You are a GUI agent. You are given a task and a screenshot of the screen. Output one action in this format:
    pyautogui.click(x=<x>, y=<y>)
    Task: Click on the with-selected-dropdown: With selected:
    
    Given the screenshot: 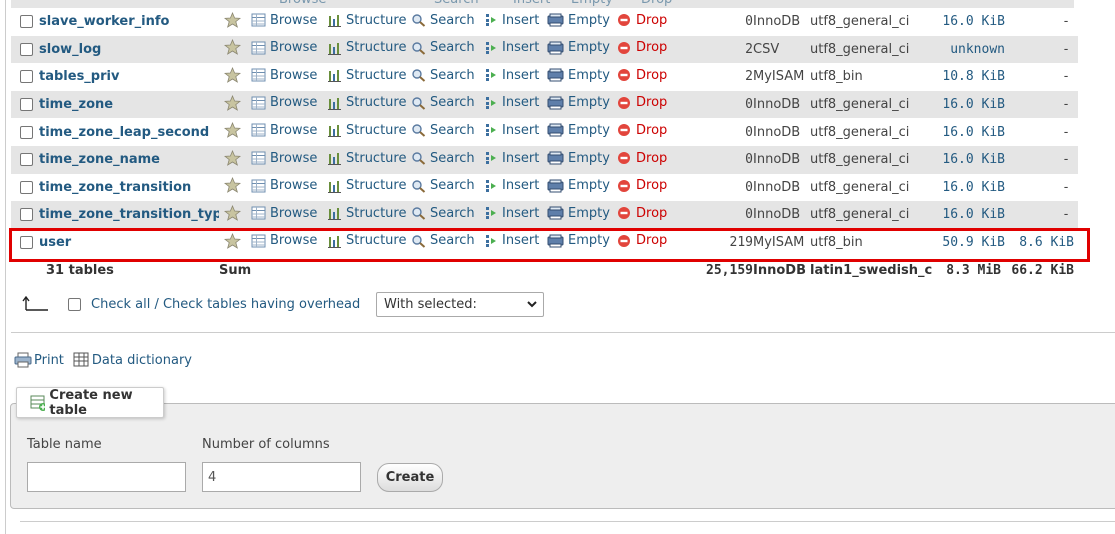 What is the action you would take?
    pyautogui.click(x=460, y=304)
    